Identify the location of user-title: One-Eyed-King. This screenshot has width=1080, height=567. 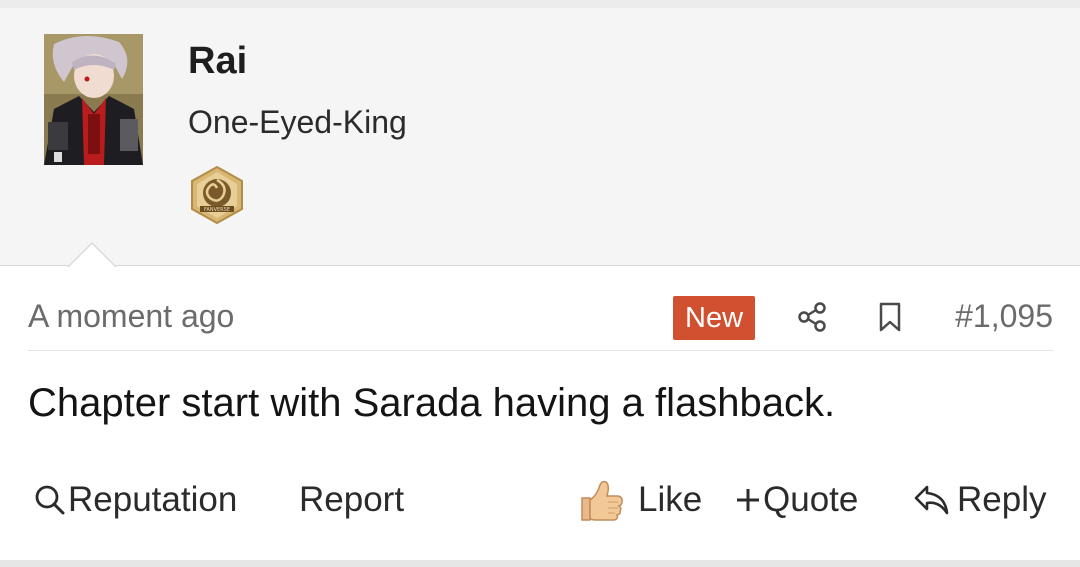
(297, 122).